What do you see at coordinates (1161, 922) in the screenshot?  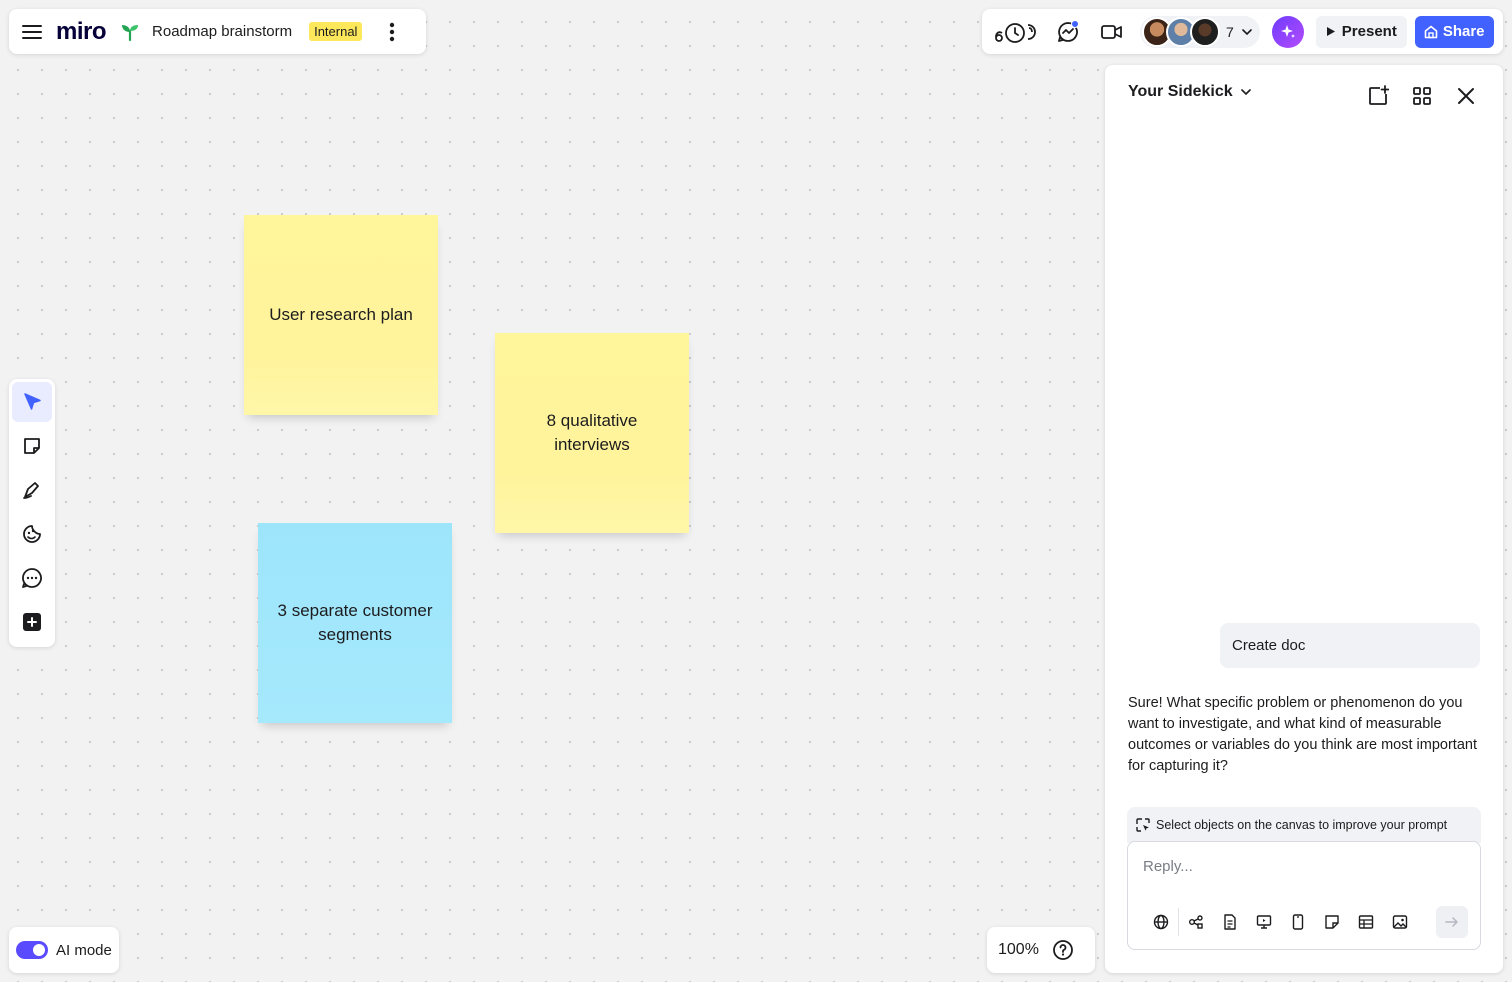 I see `globe-icon` at bounding box center [1161, 922].